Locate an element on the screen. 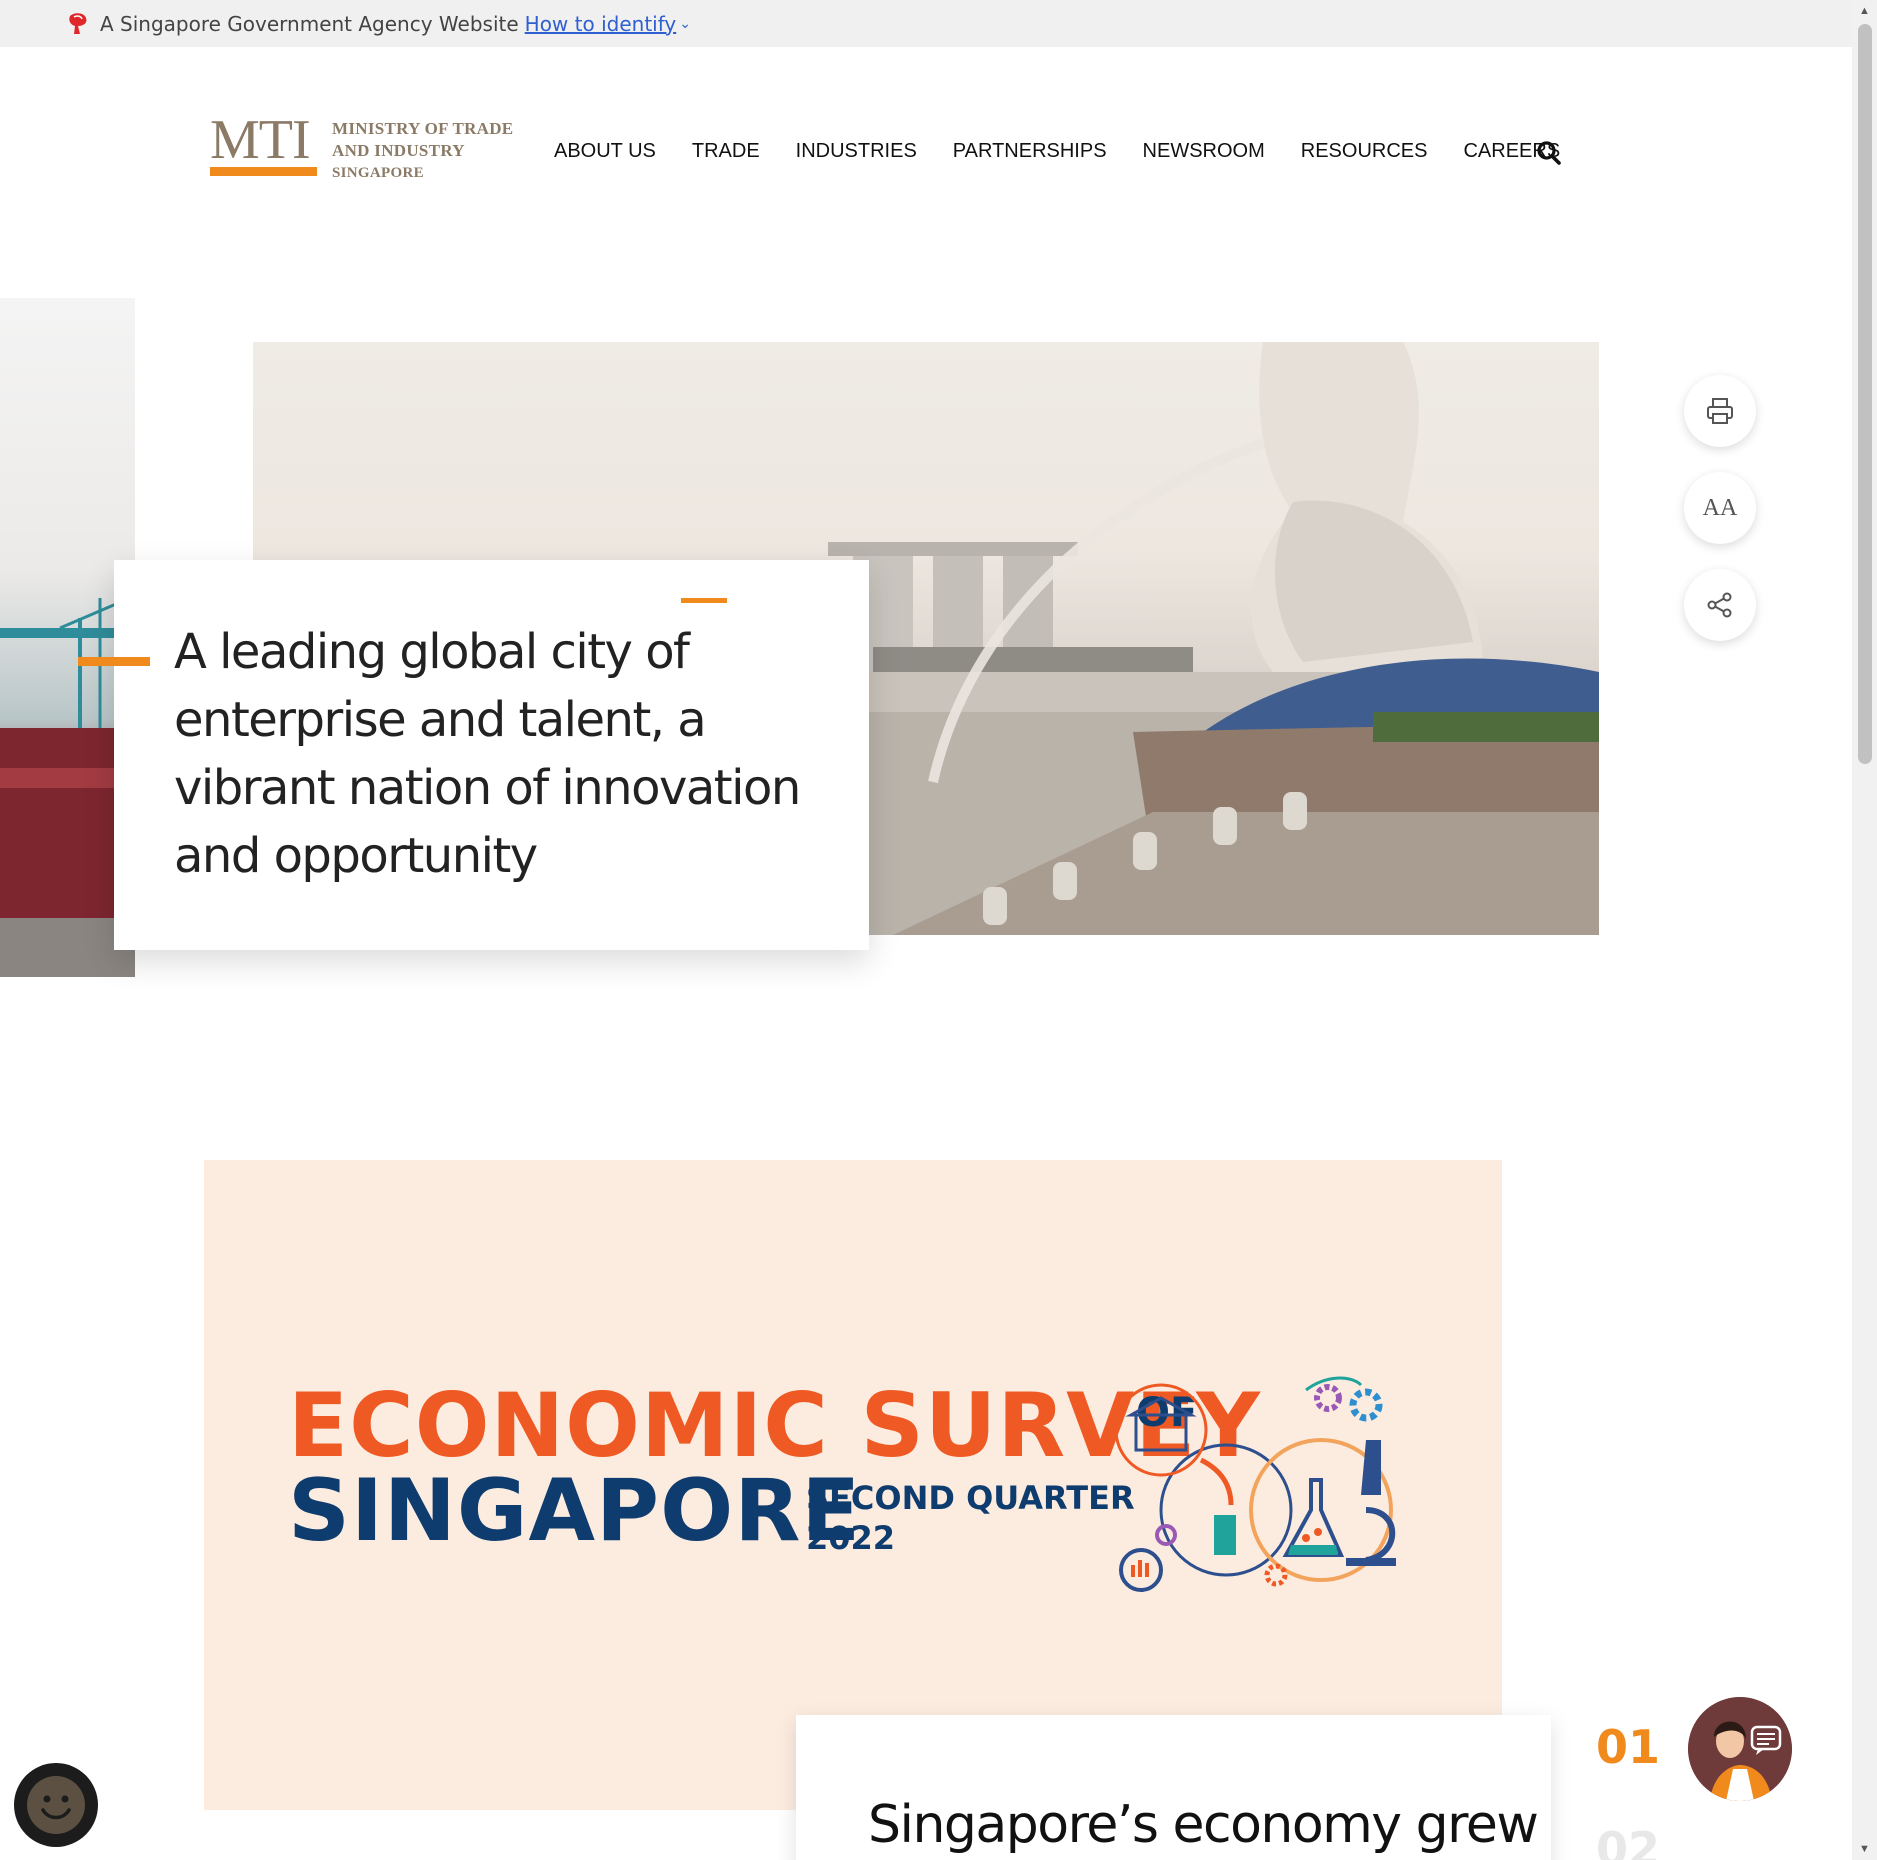  scroll-down-arrow: ▼ is located at coordinates (1864, 1849).